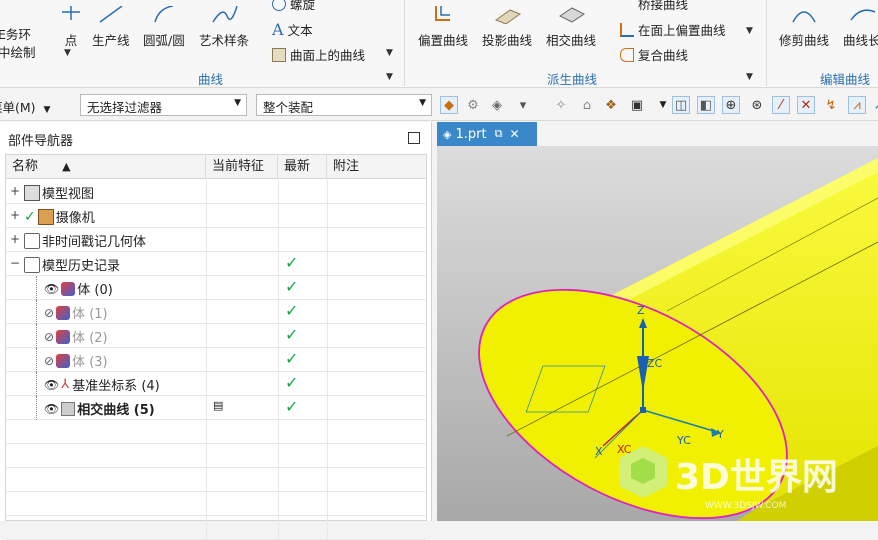 The height and width of the screenshot is (540, 878). What do you see at coordinates (216, 360) in the screenshot?
I see `navigator-row: ⊘ 体 (3) ✓` at bounding box center [216, 360].